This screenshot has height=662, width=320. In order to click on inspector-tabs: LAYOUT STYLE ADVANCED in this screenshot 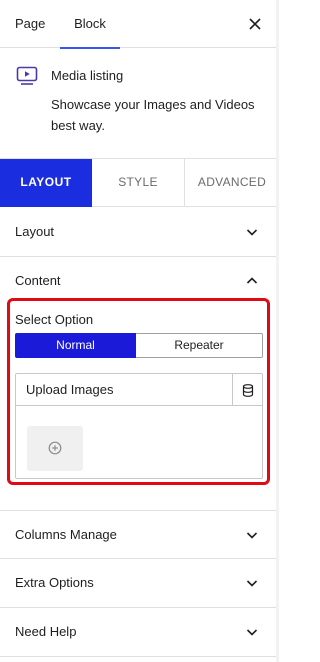, I will do `click(139, 183)`.